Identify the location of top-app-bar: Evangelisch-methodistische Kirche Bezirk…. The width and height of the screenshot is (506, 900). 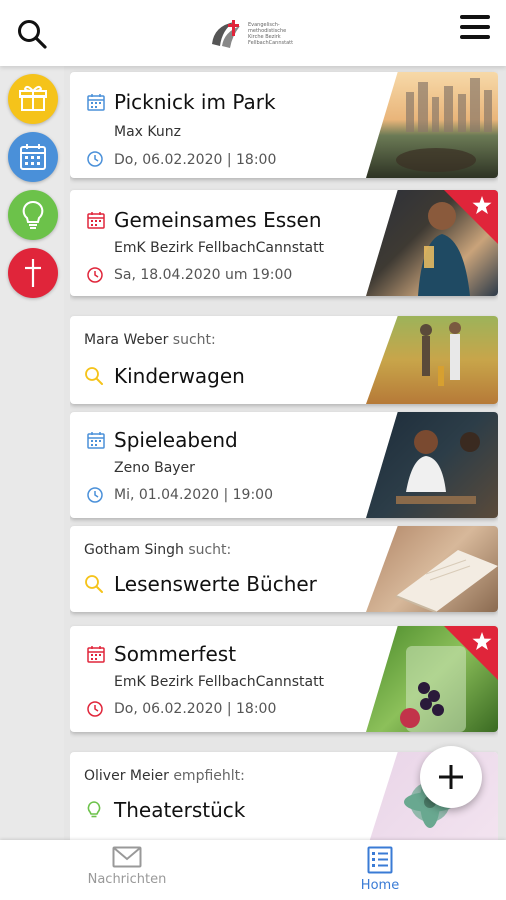
(253, 33).